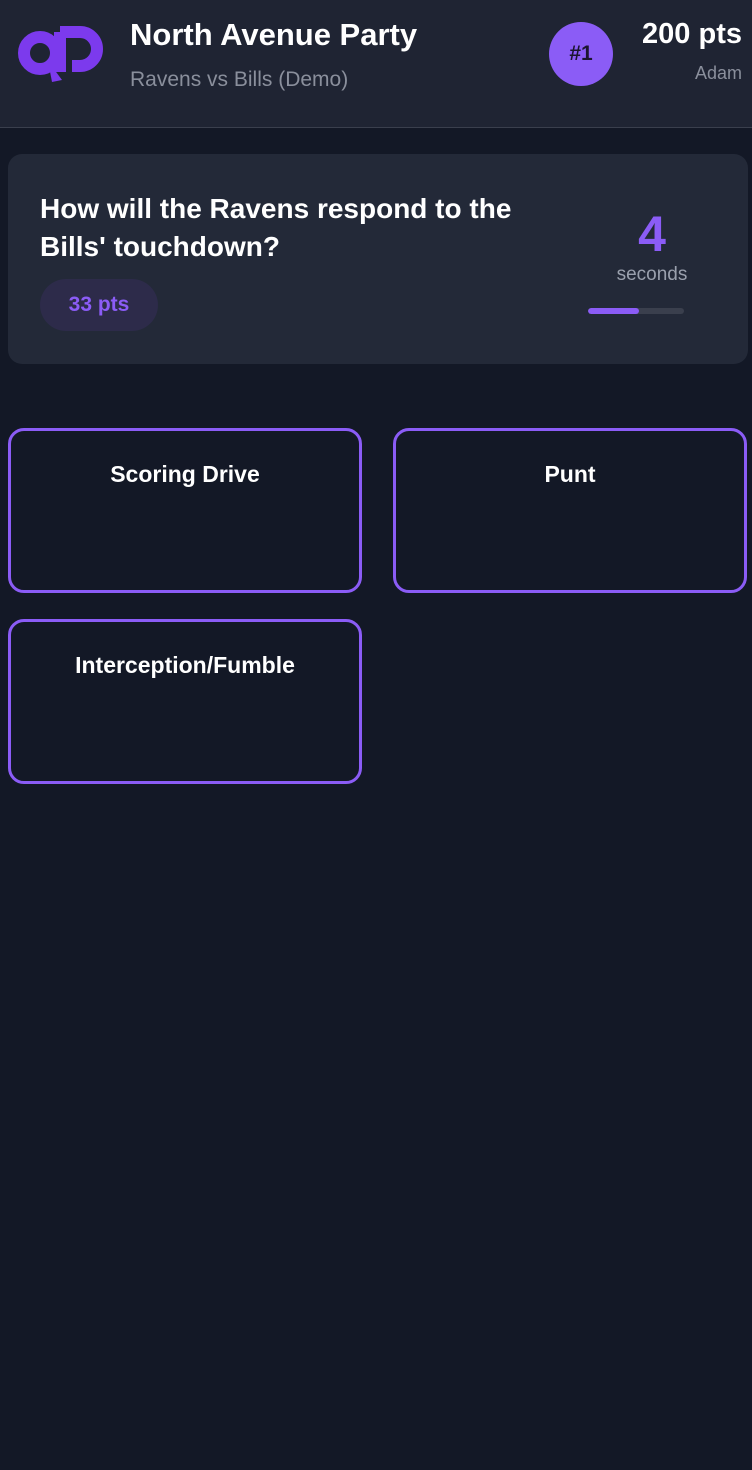 Image resolution: width=752 pixels, height=1470 pixels. Describe the element at coordinates (185, 701) in the screenshot. I see `answer-option-interception-fumble: Interception/Fumble` at that location.